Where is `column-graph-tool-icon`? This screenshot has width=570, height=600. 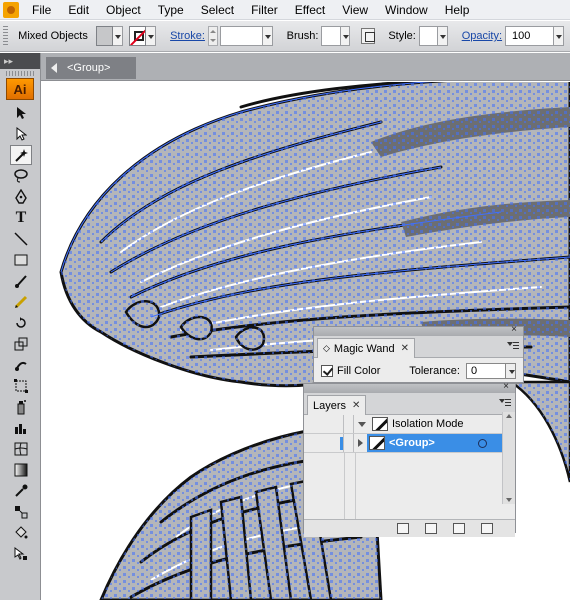 column-graph-tool-icon is located at coordinates (21, 428).